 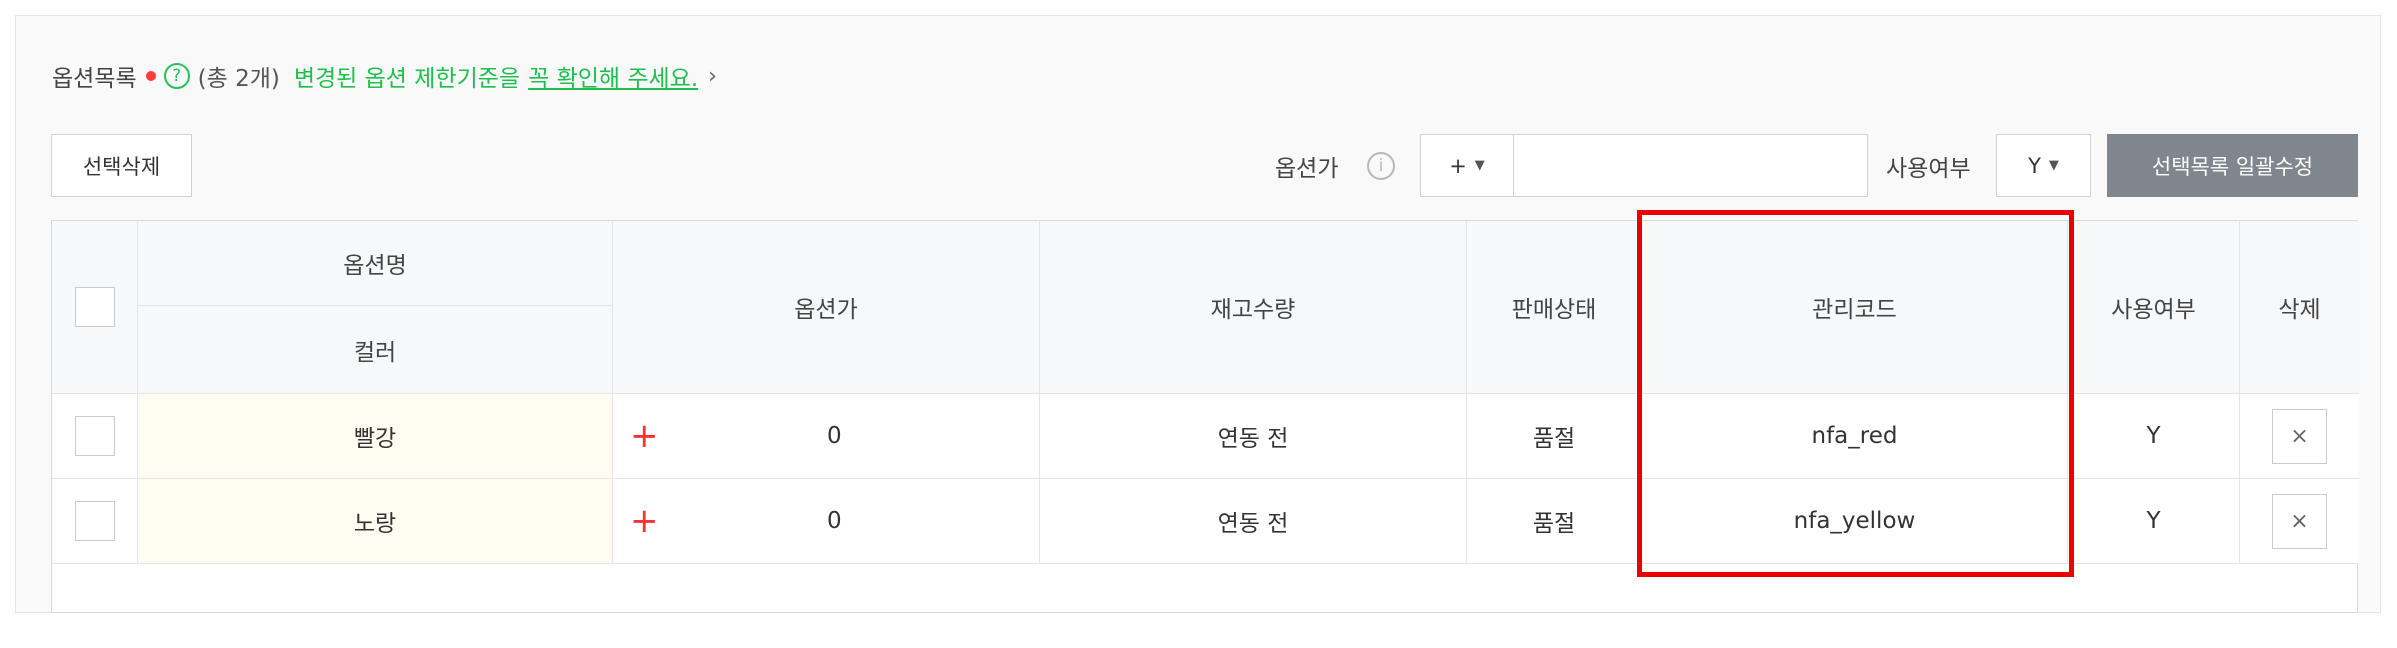 I want to click on option-list-header: 옵션목록 ? (총 2개) 변경된 옵션 제한기준을 꼭 확인해 주세요. ›, so click(x=384, y=76).